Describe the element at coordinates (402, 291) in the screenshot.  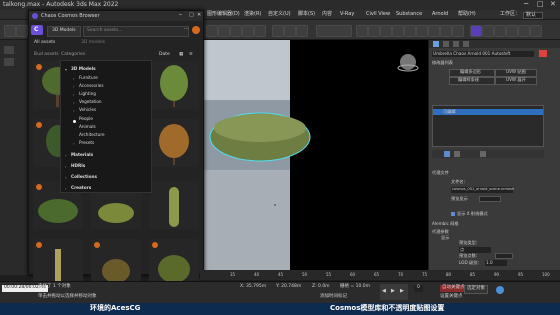
I see `next-frame-icon: ▶` at that location.